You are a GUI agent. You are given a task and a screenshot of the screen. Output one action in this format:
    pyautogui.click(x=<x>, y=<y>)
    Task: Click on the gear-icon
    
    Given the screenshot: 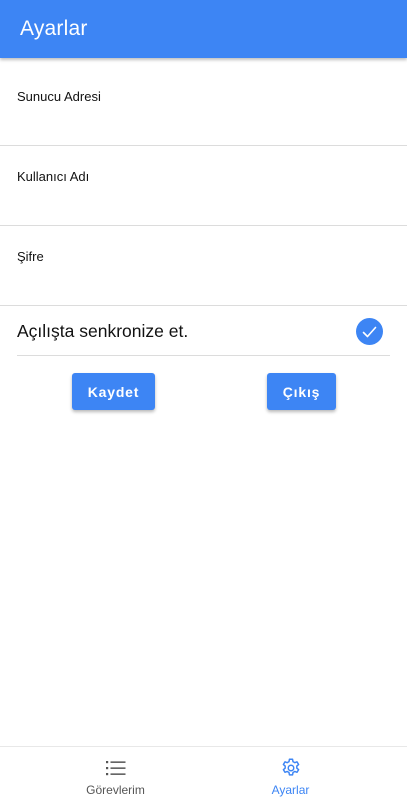 What is the action you would take?
    pyautogui.click(x=291, y=768)
    